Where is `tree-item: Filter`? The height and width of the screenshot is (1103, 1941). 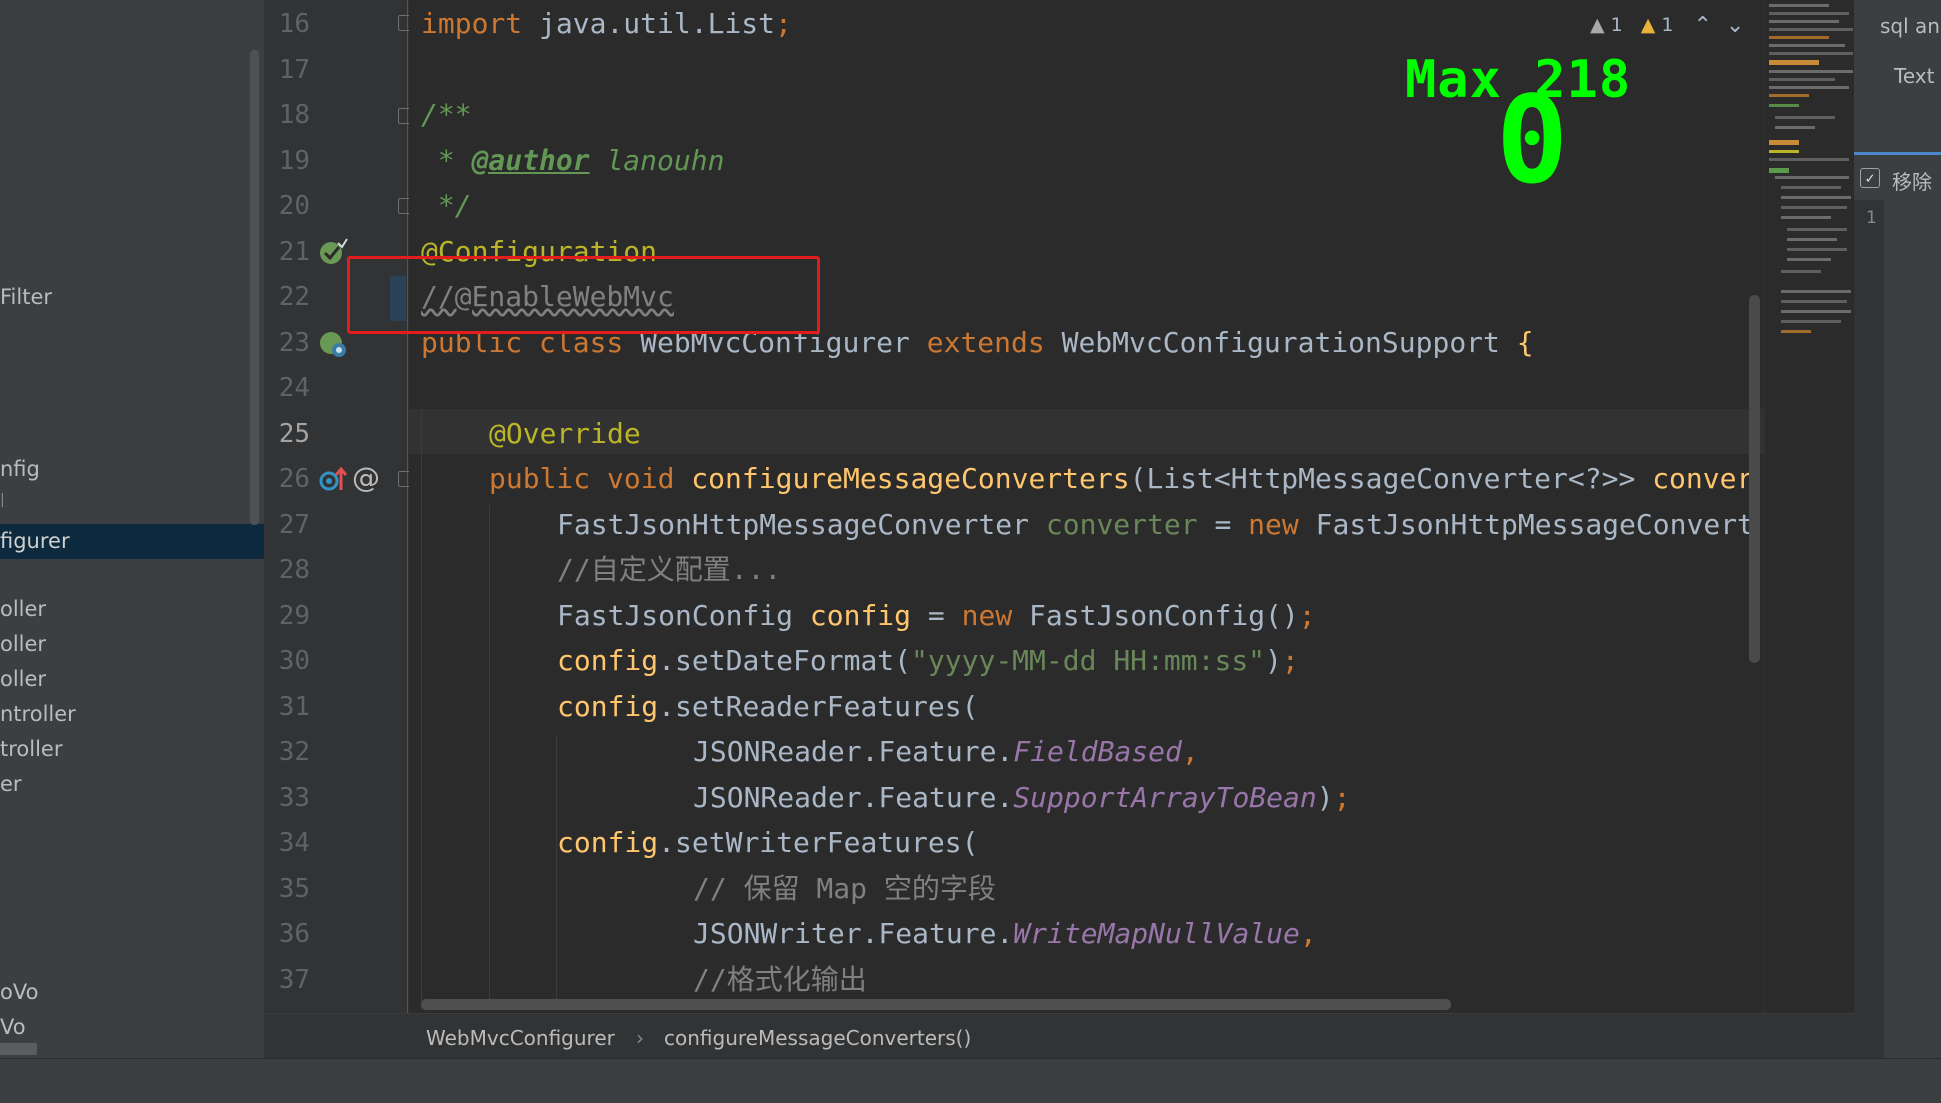
tree-item: Filter is located at coordinates (26, 297).